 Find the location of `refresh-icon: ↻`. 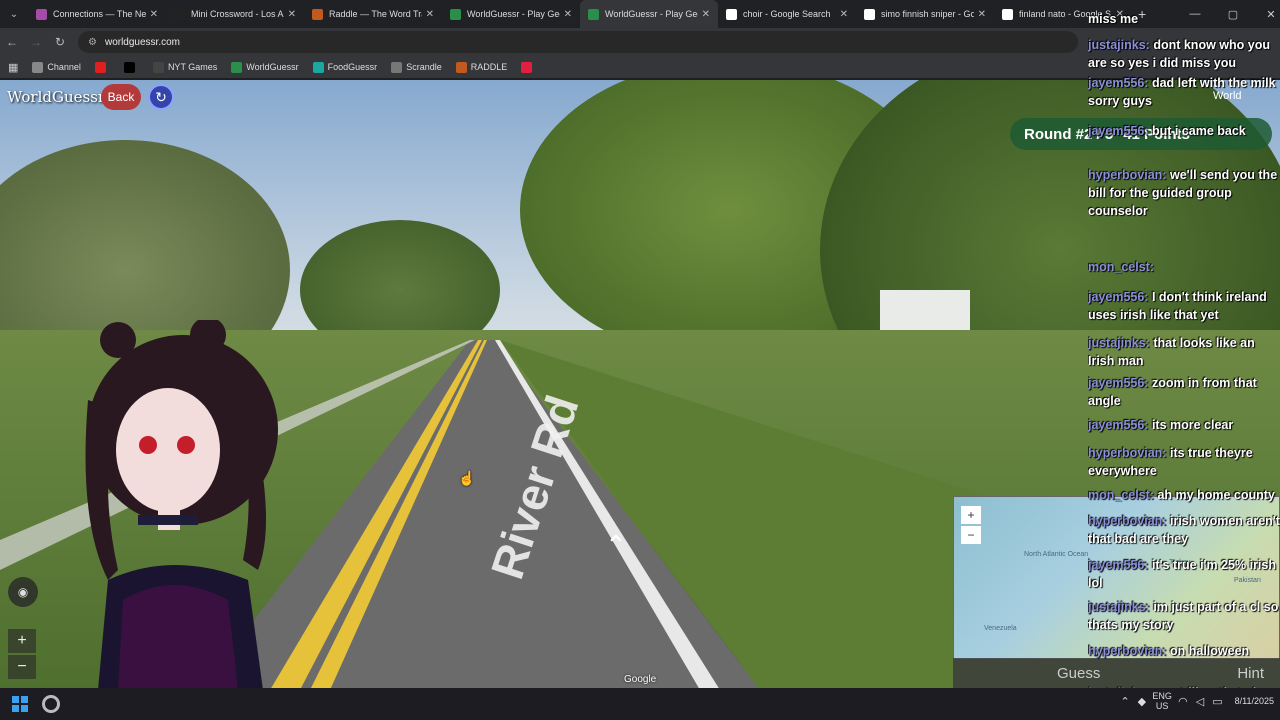

refresh-icon: ↻ is located at coordinates (161, 97).